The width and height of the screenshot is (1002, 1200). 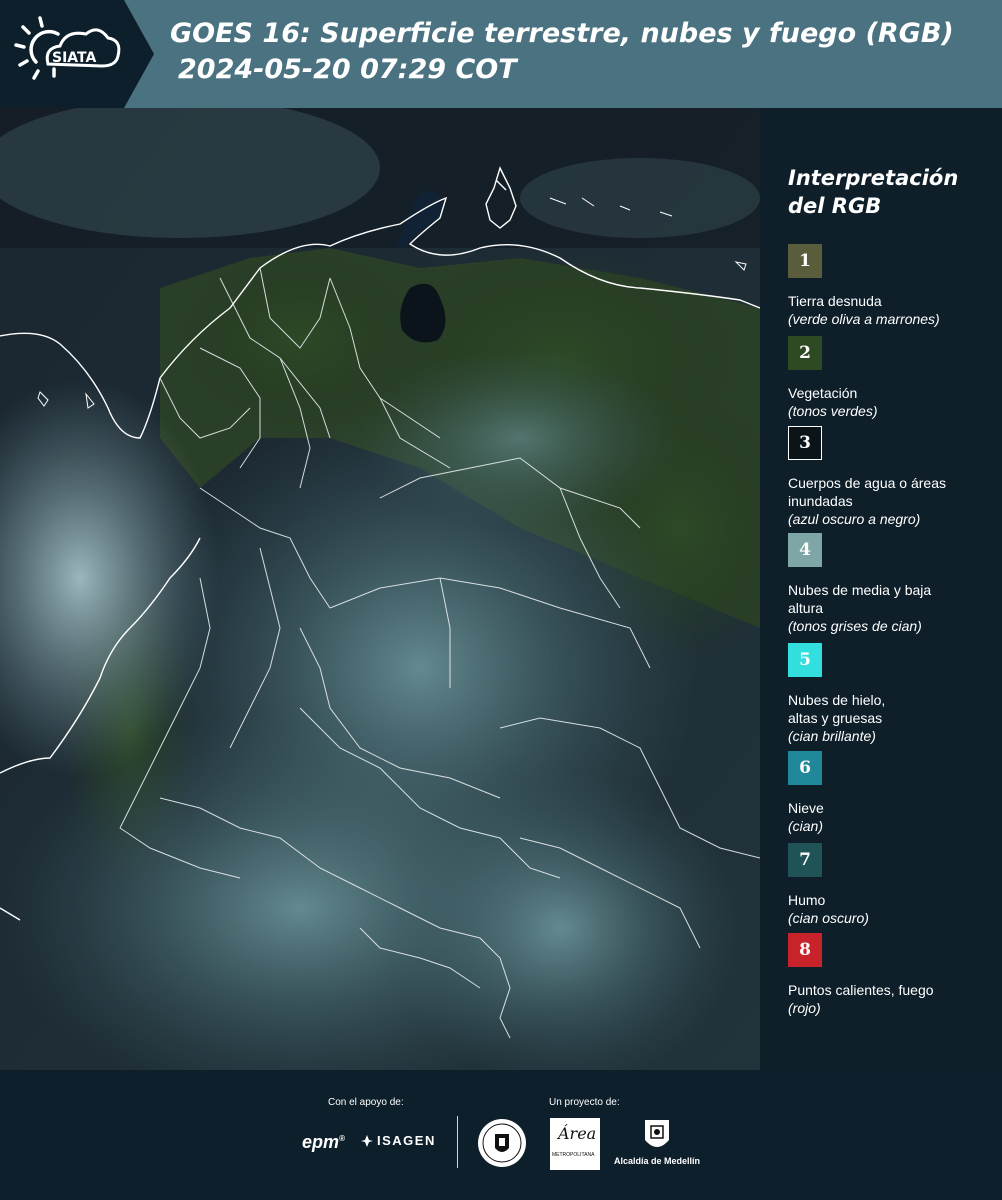 I want to click on legend-label: Nubes de hielo, altas y gruesas, so click(x=837, y=709).